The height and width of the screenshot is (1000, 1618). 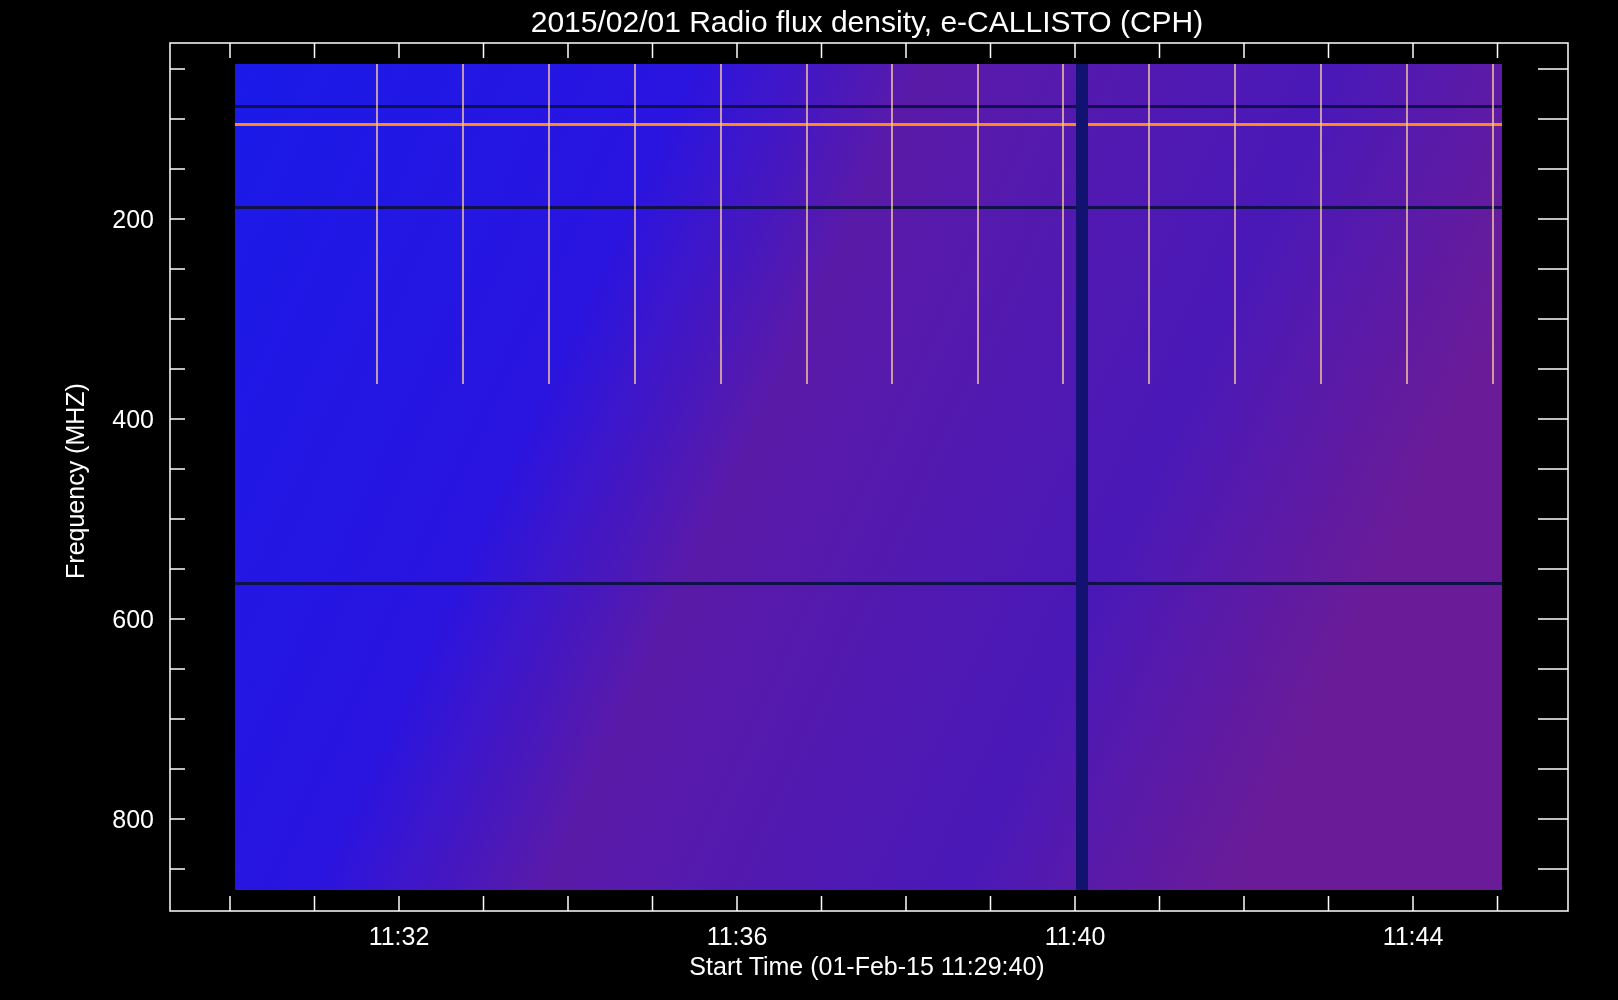 What do you see at coordinates (133, 819) in the screenshot?
I see `y-tick-label: 800` at bounding box center [133, 819].